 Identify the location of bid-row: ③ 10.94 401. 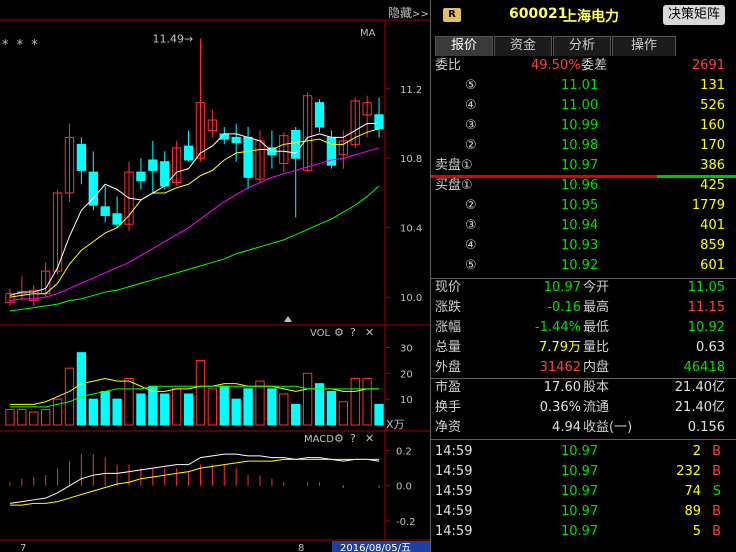
(582, 226).